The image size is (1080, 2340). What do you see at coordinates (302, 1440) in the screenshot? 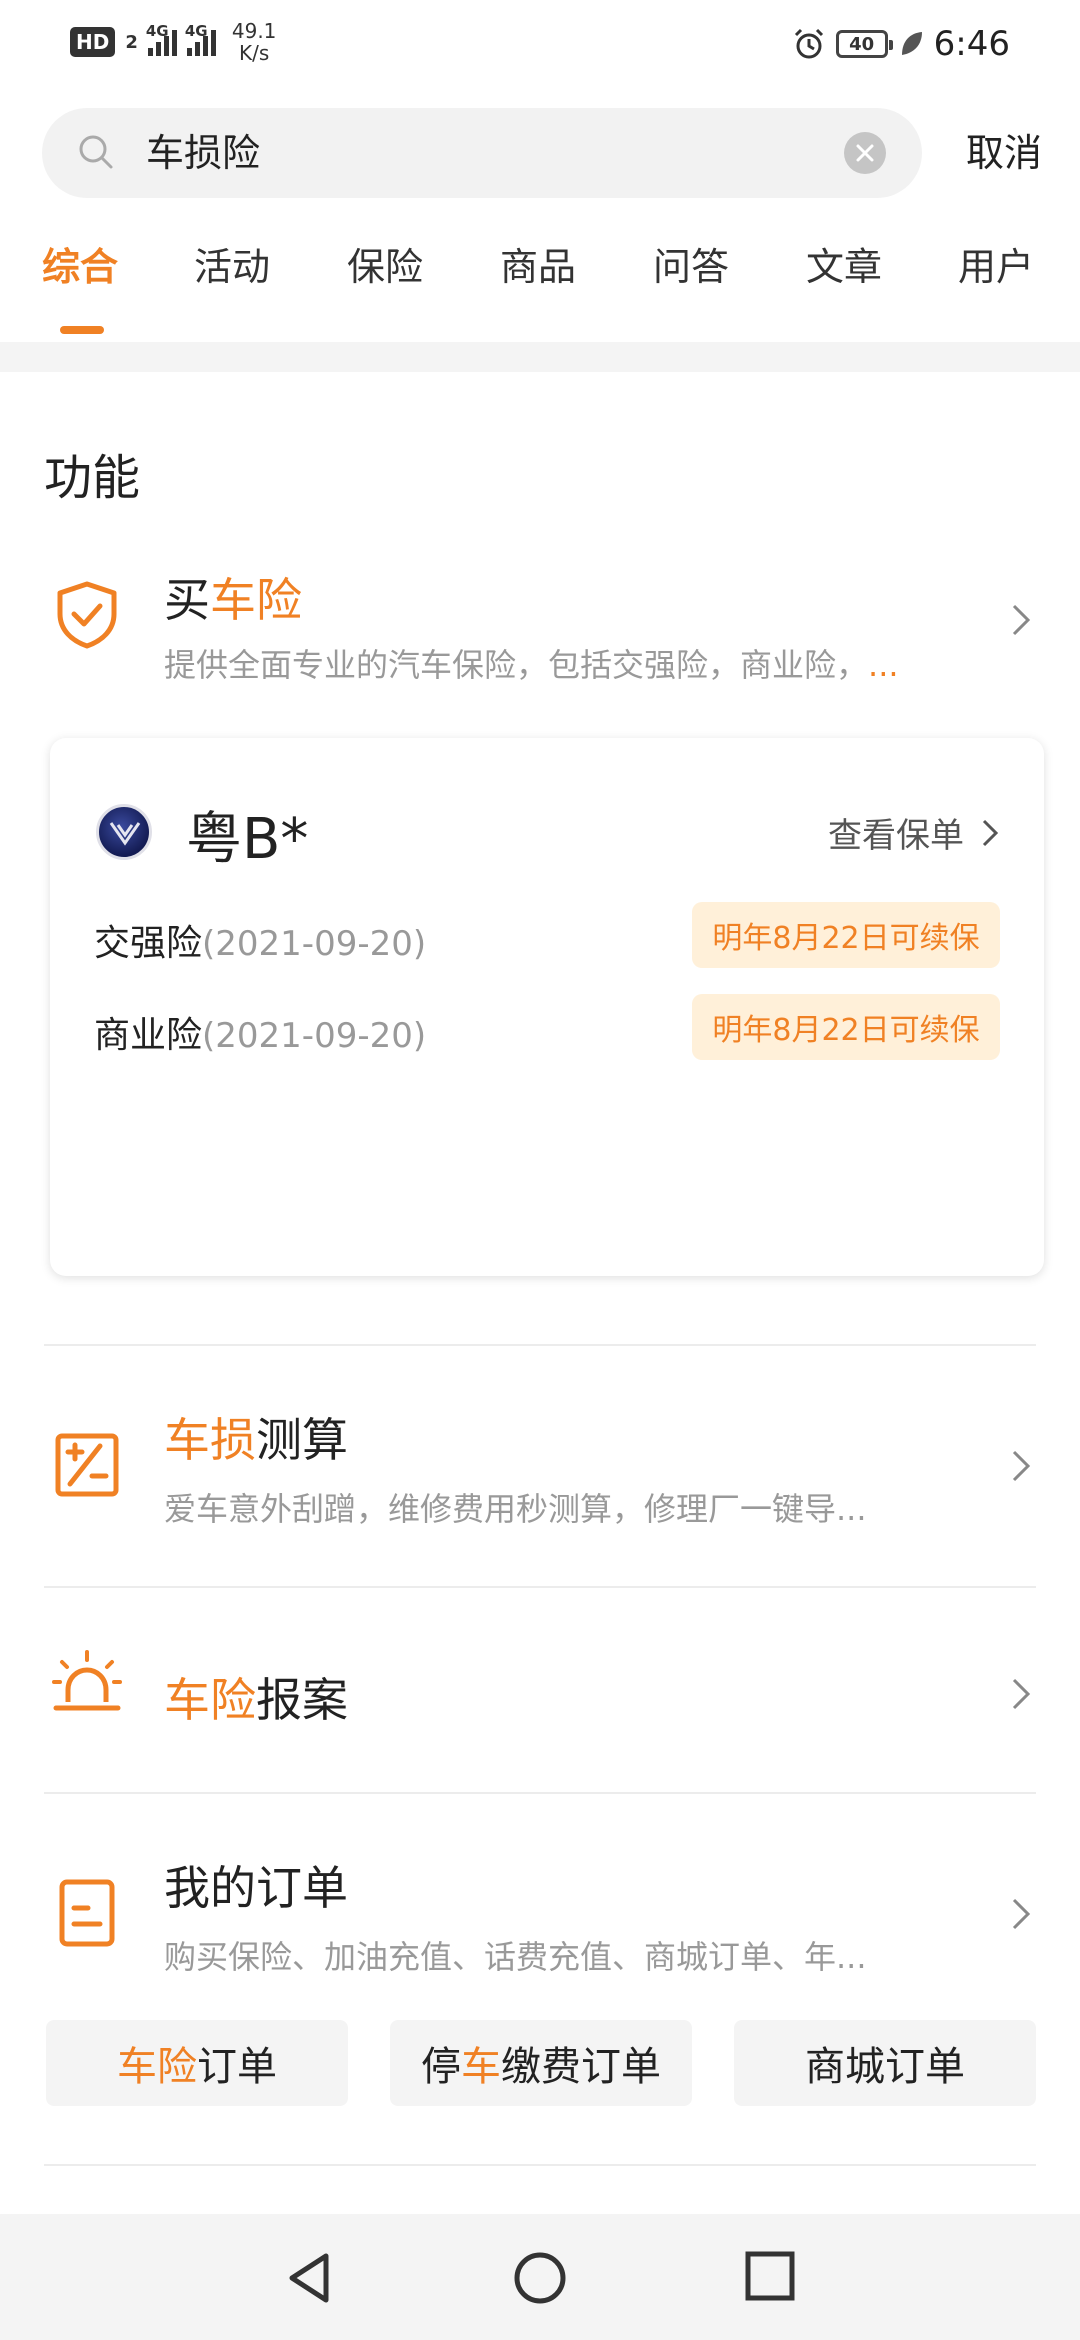
I see `title-suffix: 测算` at bounding box center [302, 1440].